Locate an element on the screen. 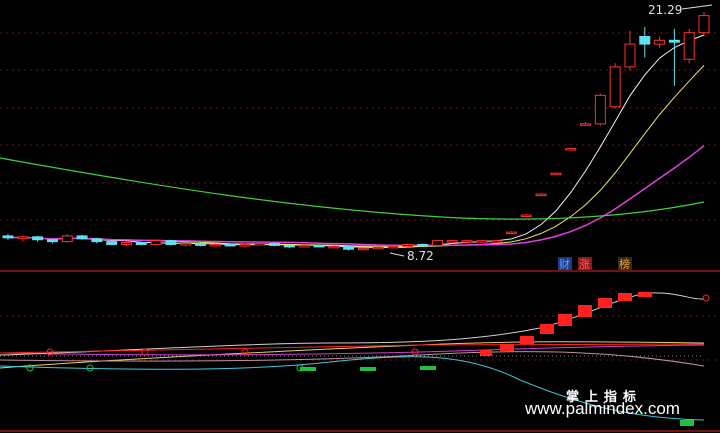 This screenshot has width=720, height=433. osc-red-line is located at coordinates (352, 348).